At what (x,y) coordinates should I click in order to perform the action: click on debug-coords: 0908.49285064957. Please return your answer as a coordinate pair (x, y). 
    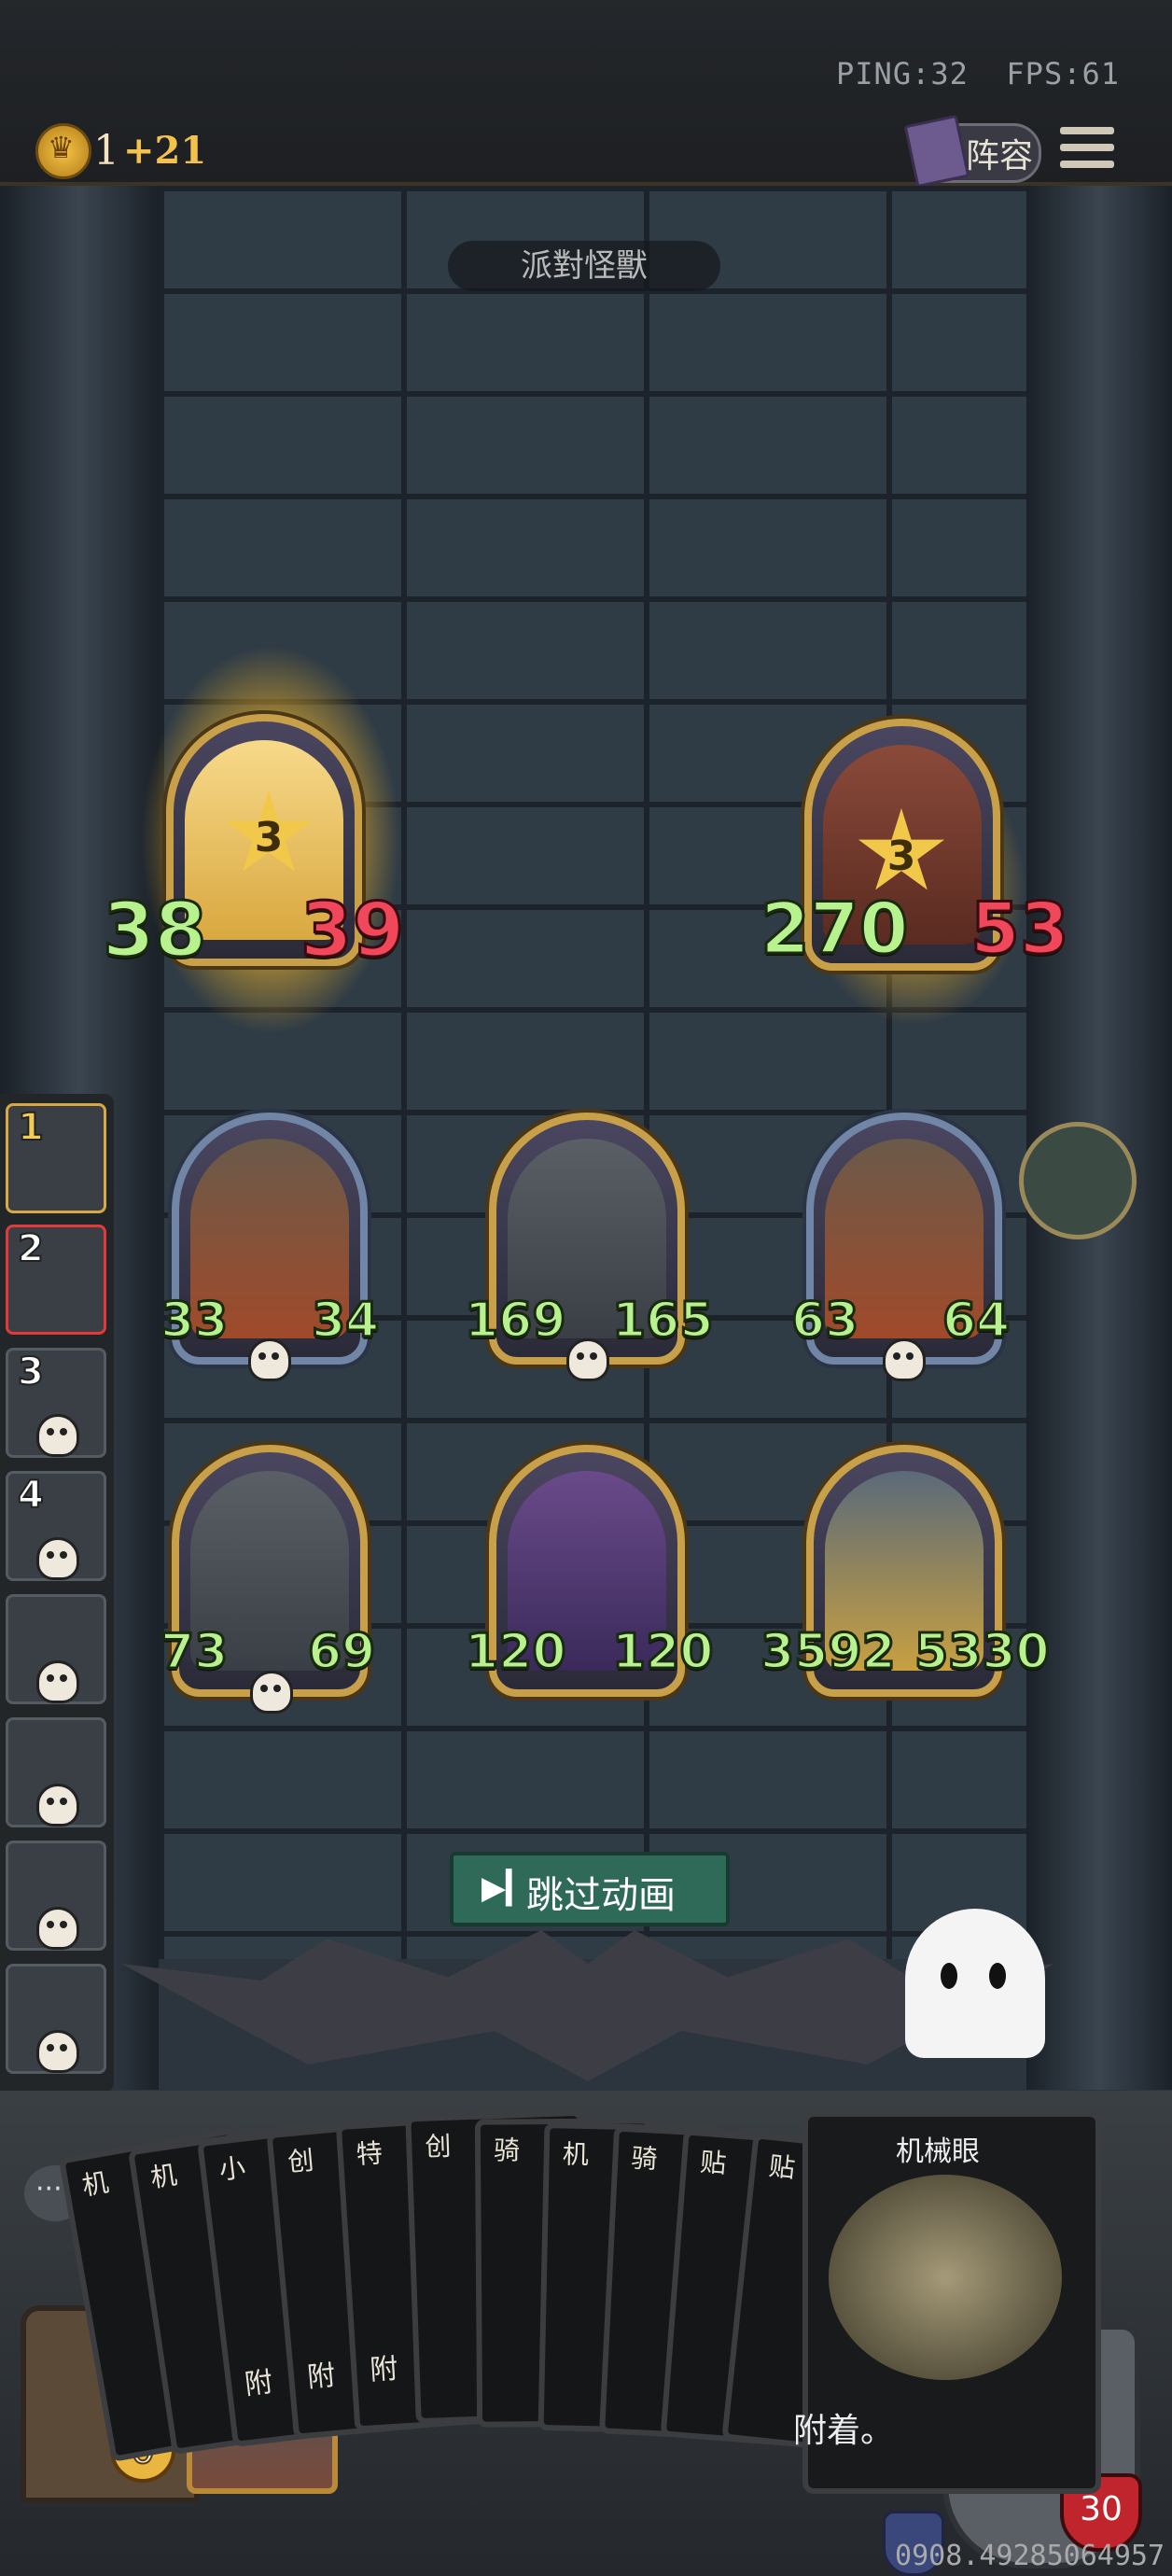
    Looking at the image, I should click on (1030, 2556).